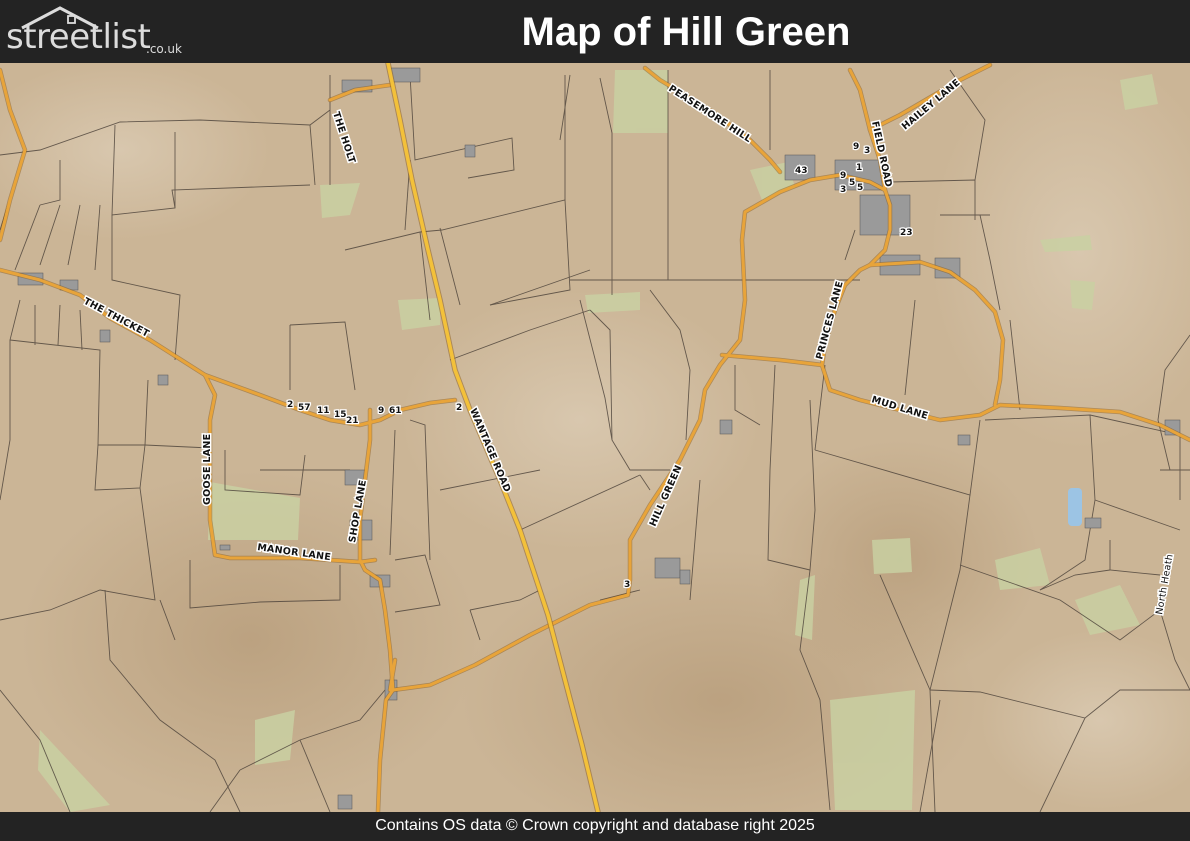  What do you see at coordinates (304, 408) in the screenshot?
I see `house-number: 57` at bounding box center [304, 408].